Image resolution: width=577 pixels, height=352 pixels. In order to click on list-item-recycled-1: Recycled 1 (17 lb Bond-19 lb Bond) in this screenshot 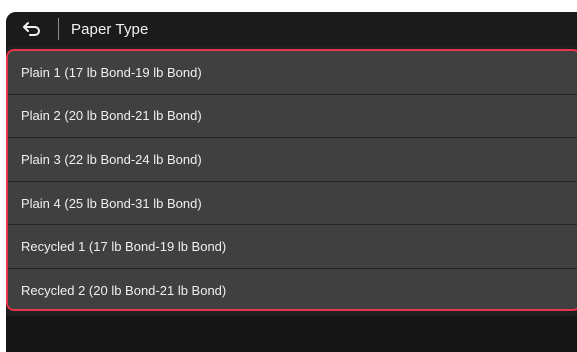, I will do `click(292, 247)`.